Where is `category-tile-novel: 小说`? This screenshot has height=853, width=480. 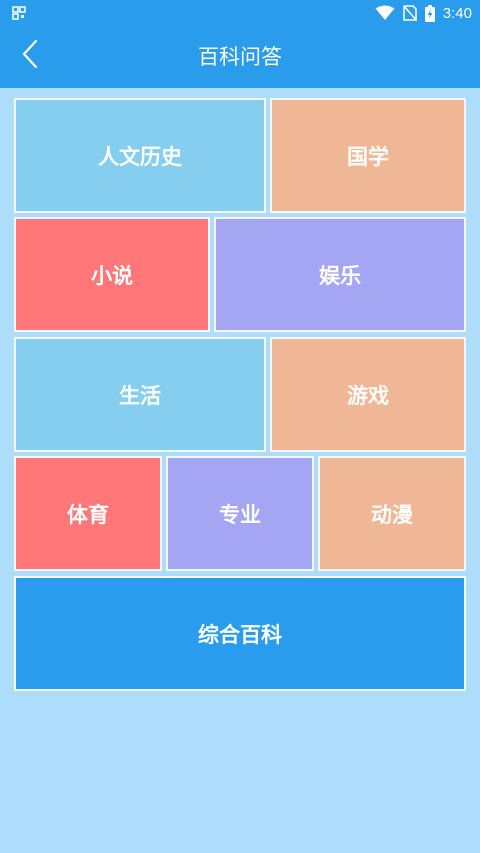
category-tile-novel: 小说 is located at coordinates (112, 274).